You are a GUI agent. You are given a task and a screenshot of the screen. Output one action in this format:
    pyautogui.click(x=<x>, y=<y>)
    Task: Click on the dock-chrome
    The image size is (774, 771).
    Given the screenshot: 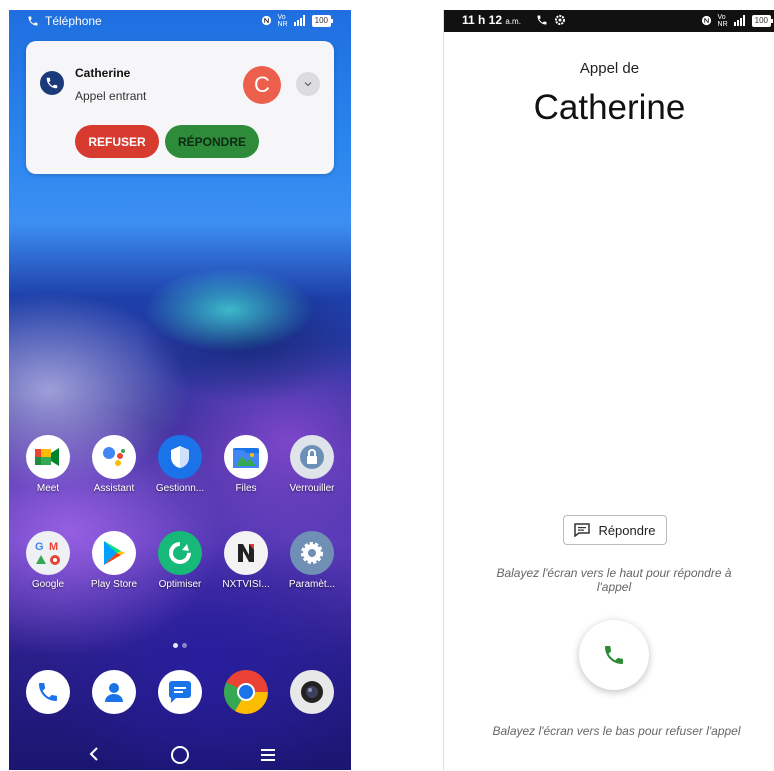 What is the action you would take?
    pyautogui.click(x=246, y=694)
    